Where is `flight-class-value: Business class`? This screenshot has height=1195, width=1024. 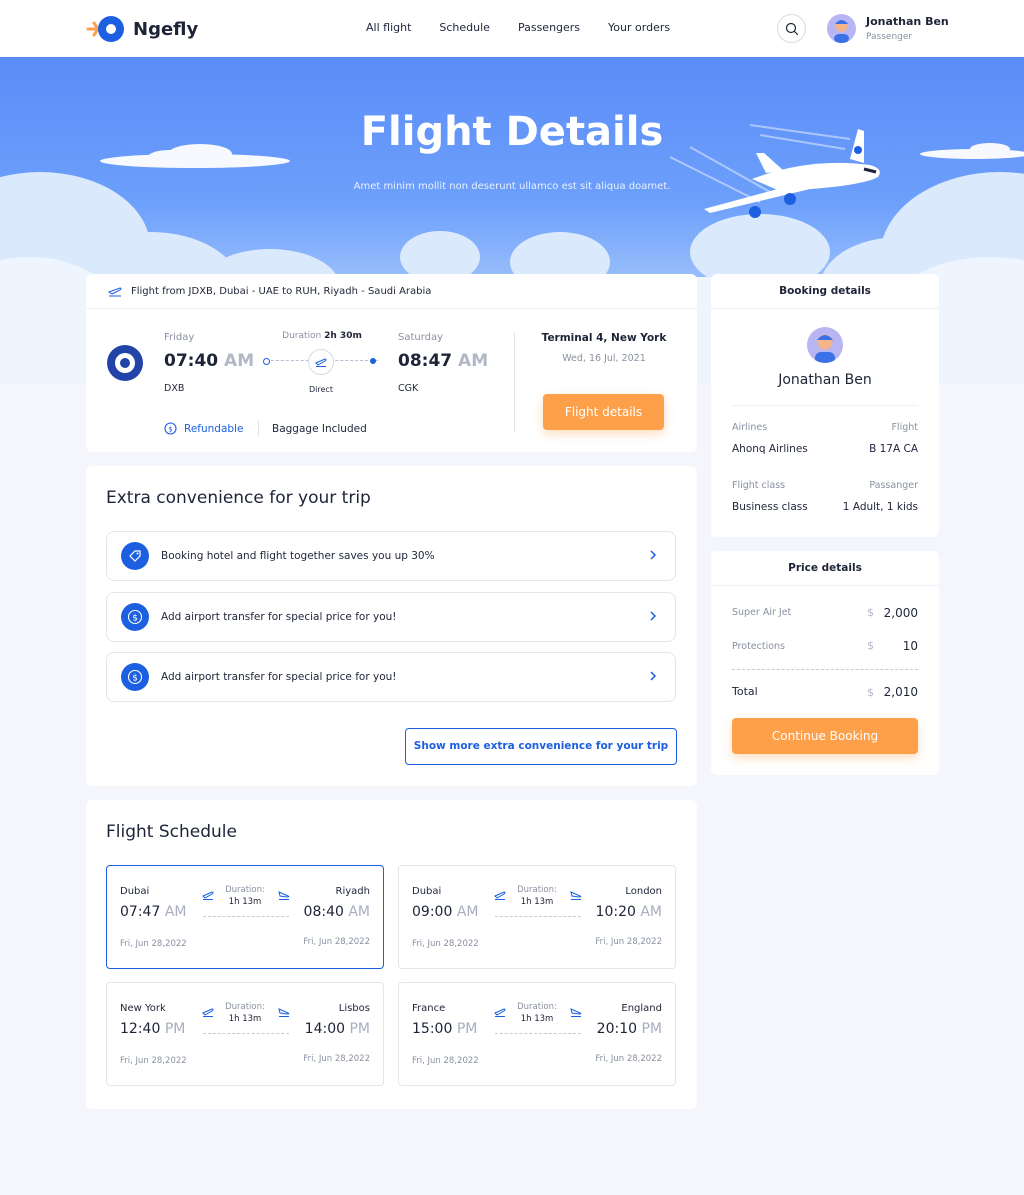 flight-class-value: Business class is located at coordinates (770, 507).